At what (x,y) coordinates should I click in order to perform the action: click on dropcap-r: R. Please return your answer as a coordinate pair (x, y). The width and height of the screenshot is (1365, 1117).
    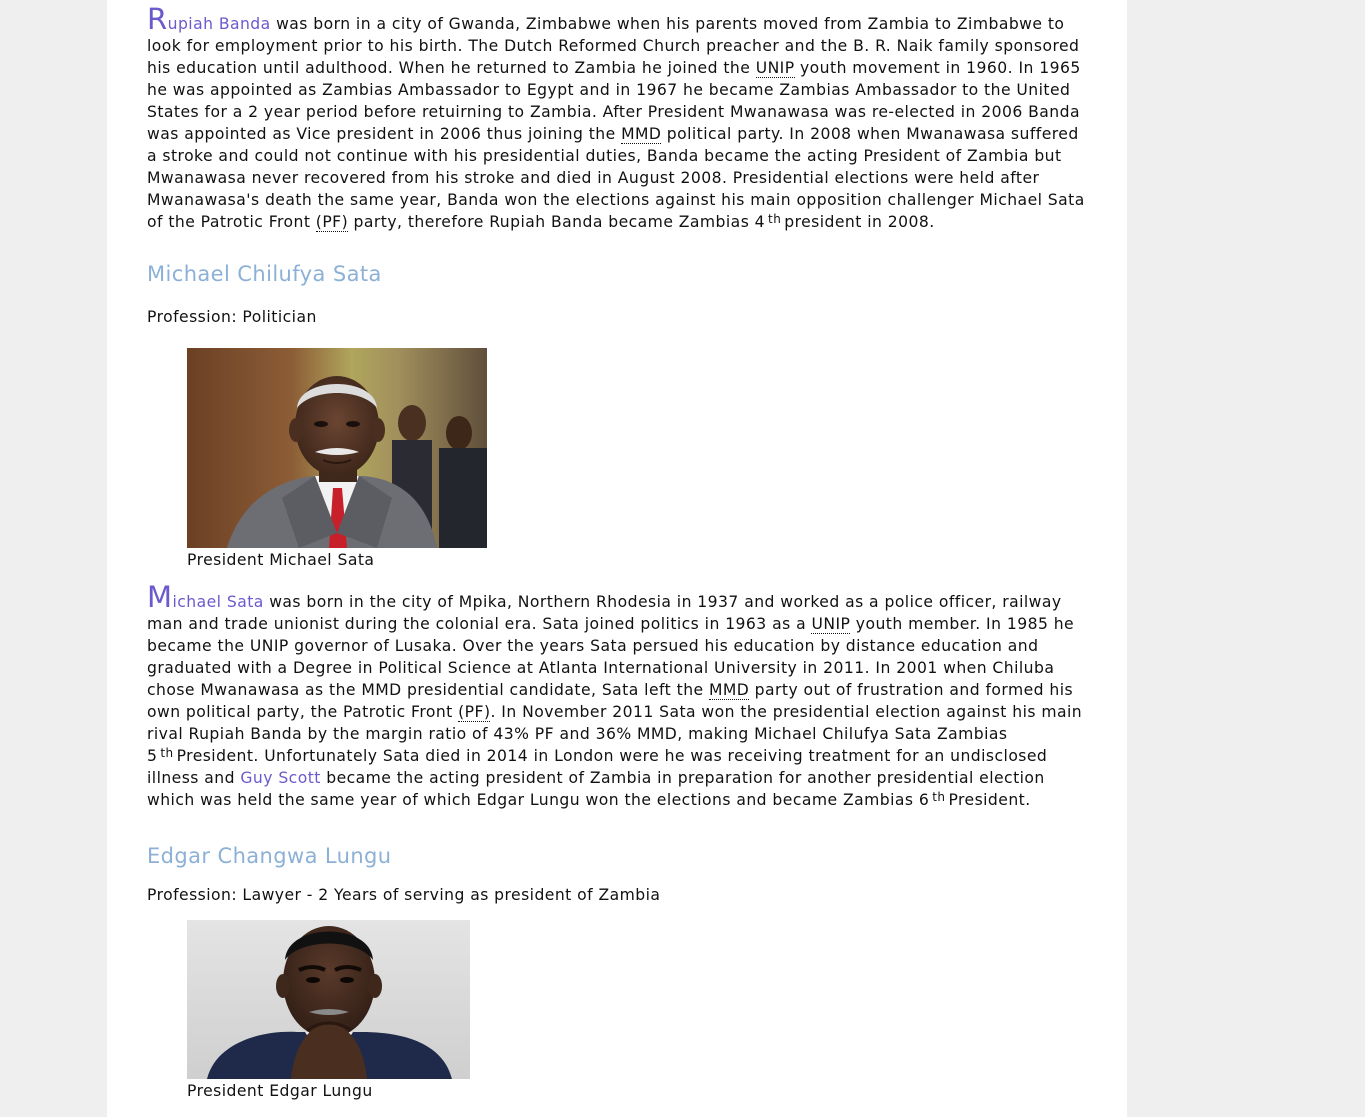
    Looking at the image, I should click on (157, 19).